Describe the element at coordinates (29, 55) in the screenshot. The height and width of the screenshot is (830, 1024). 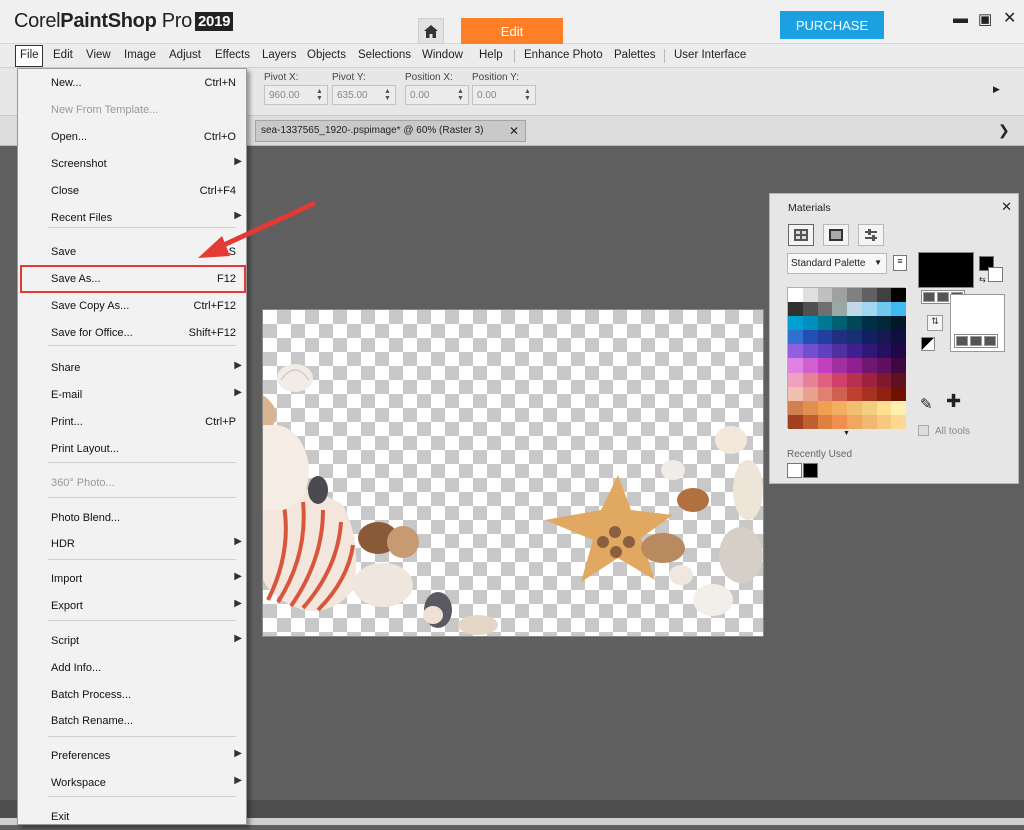
I see `menu-file: File` at that location.